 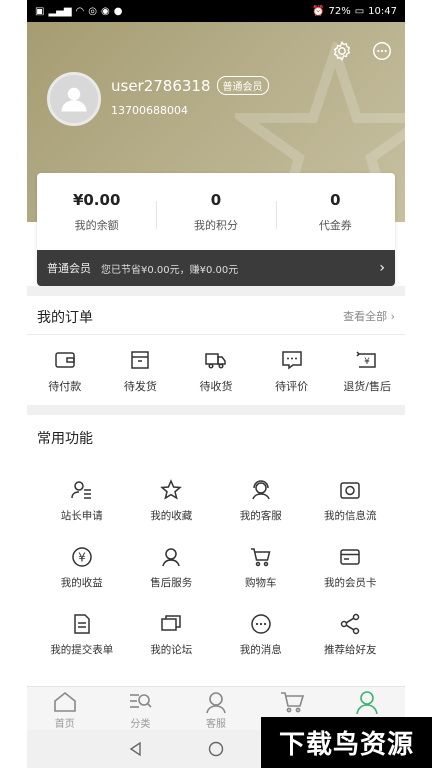 I want to click on star-icon, so click(x=171, y=489).